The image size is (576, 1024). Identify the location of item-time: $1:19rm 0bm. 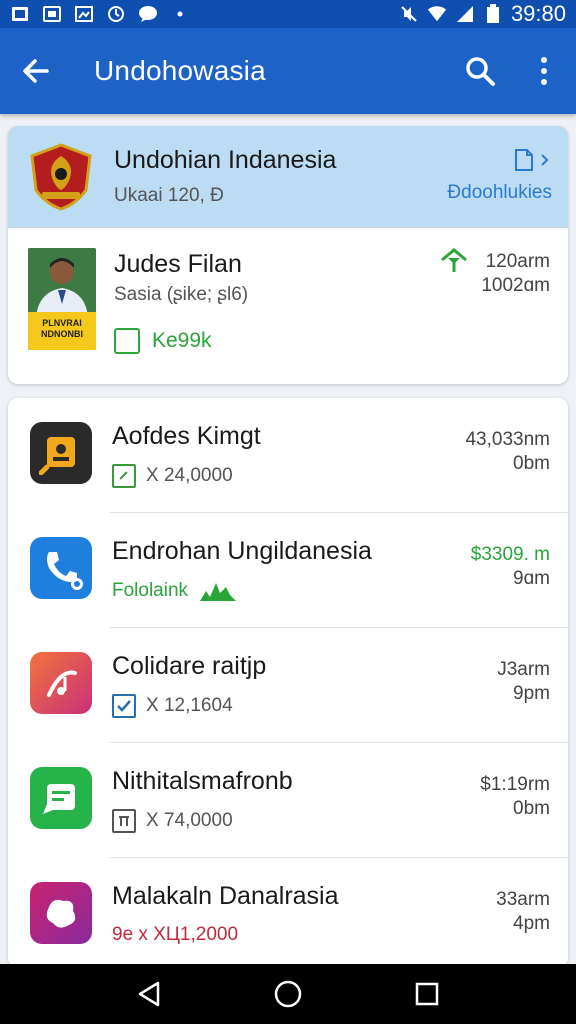
(515, 797).